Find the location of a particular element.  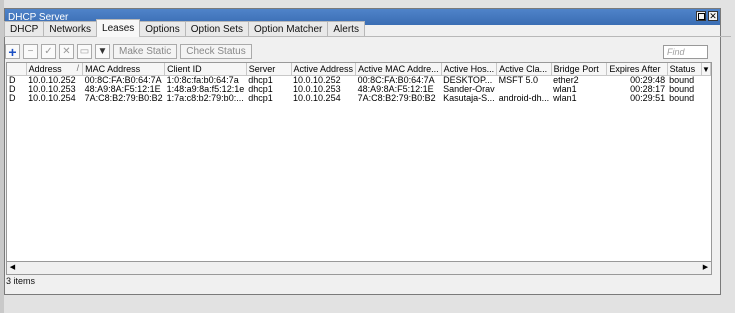

restore-window-icon is located at coordinates (701, 16).